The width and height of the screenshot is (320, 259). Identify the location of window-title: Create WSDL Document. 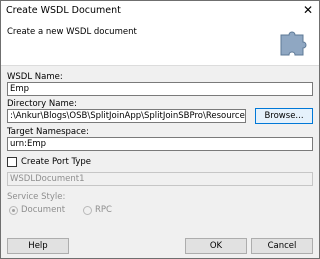
(63, 10).